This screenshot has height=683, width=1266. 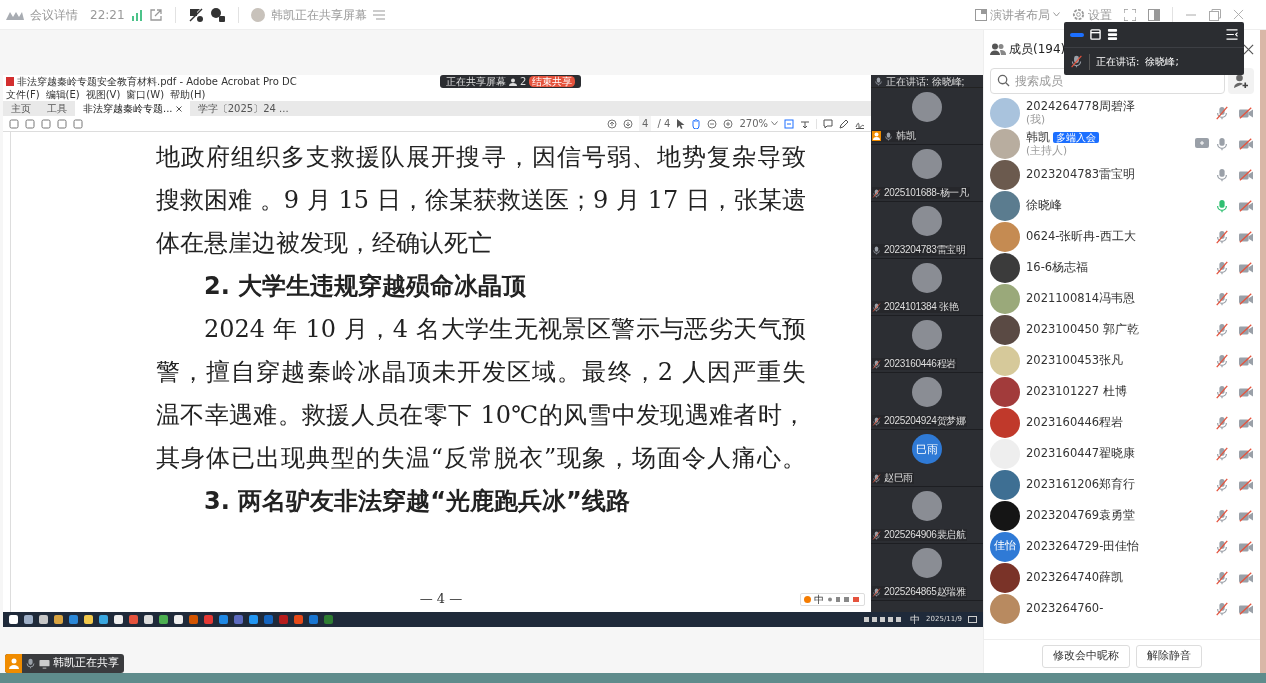 I want to click on menu-item: 编辑(E), so click(x=62, y=94).